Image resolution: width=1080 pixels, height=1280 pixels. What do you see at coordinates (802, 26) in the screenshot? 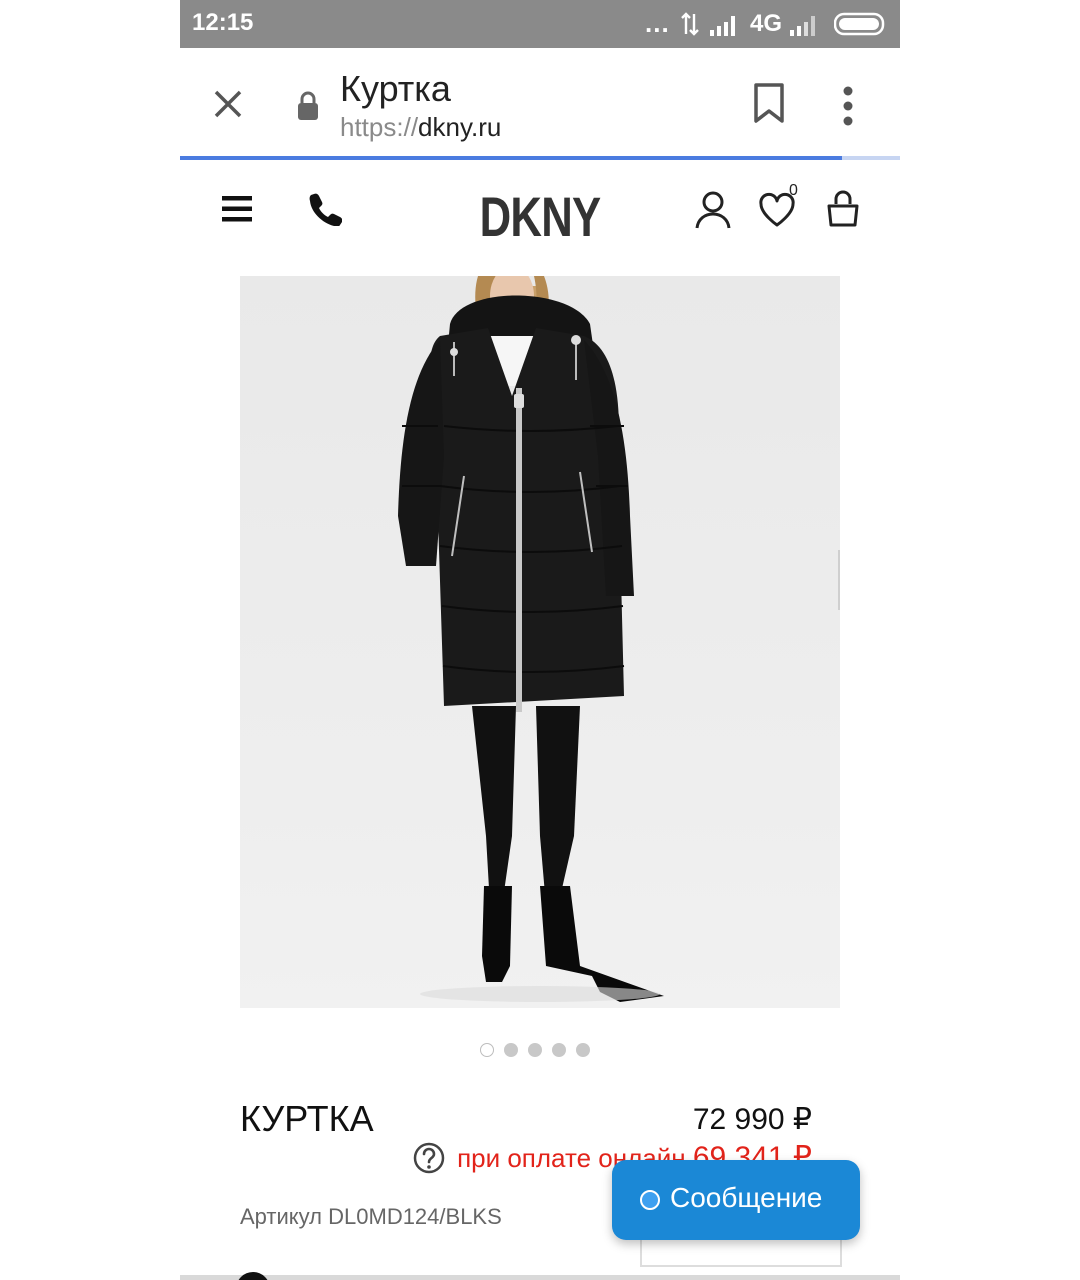
I see `signal-secondary-icon` at bounding box center [802, 26].